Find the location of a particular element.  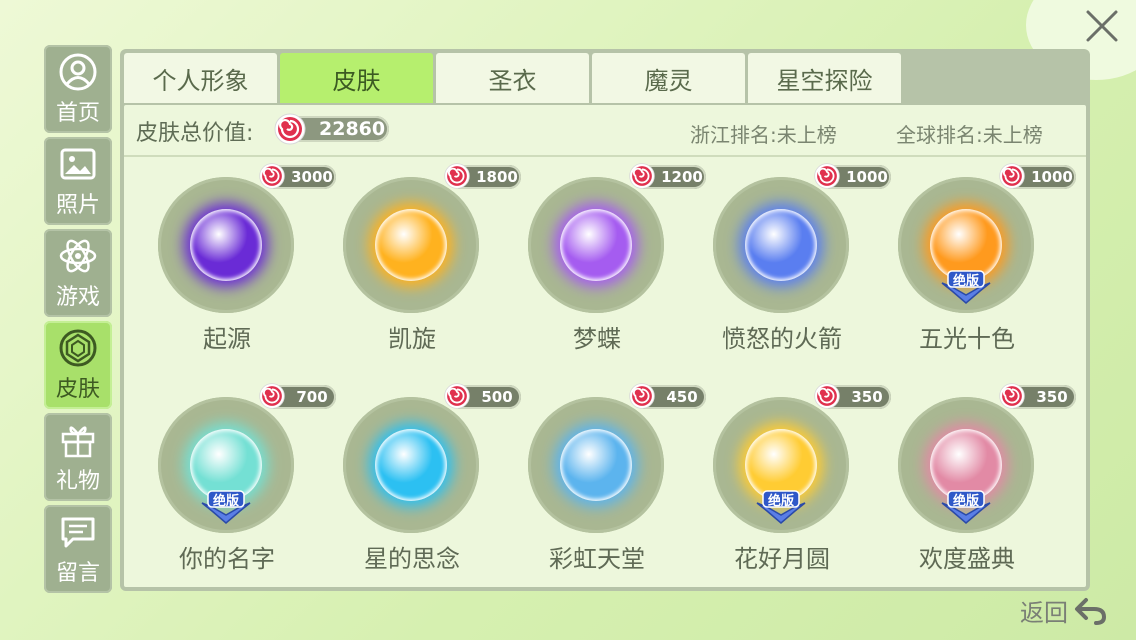

sidebar-item-photos: 照片 is located at coordinates (78, 181).